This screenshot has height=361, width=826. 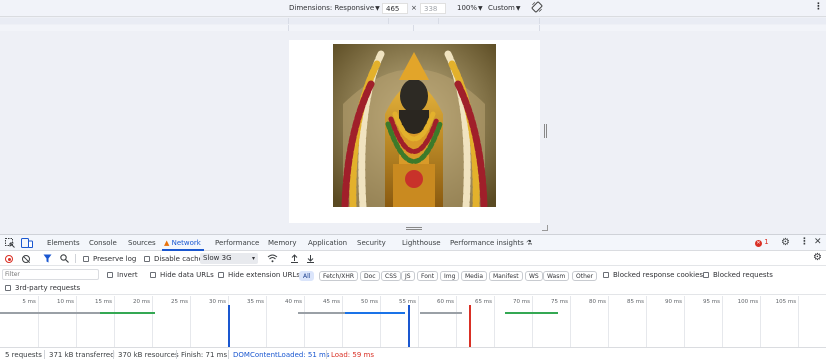 What do you see at coordinates (327, 243) in the screenshot?
I see `tab-application: Application` at bounding box center [327, 243].